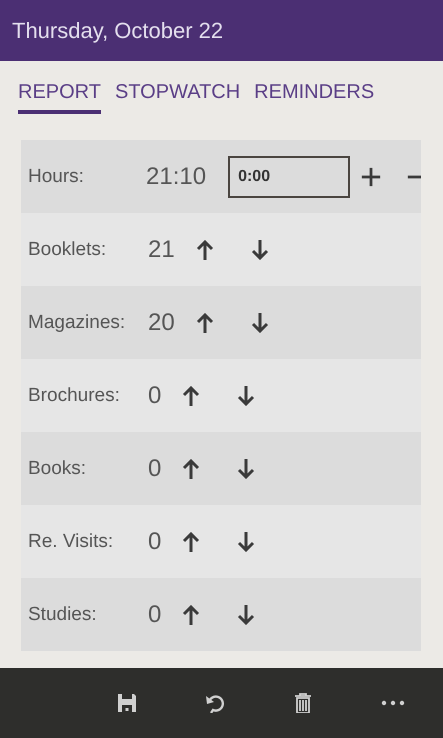  What do you see at coordinates (59, 97) in the screenshot?
I see `tab: REPORT` at bounding box center [59, 97].